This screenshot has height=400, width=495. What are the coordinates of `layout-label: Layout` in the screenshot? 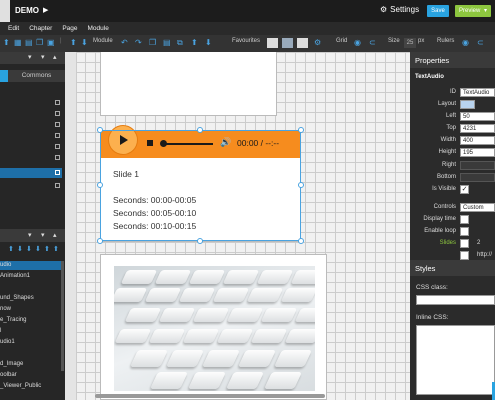 It's located at (446, 104).